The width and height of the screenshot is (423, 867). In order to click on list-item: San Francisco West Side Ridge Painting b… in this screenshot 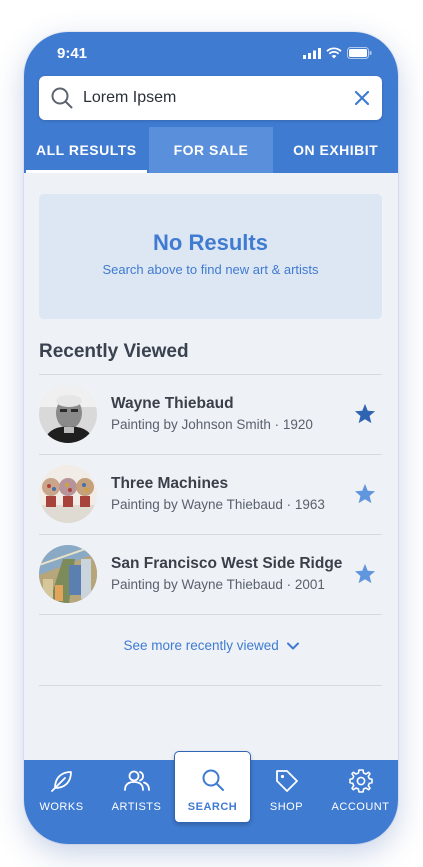, I will do `click(210, 574)`.